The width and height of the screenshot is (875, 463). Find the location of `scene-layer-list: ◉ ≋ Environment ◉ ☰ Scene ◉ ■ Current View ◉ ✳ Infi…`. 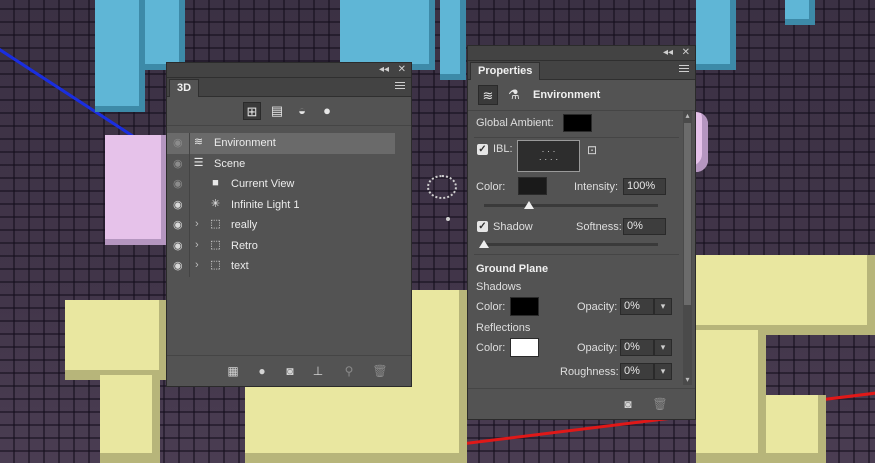

scene-layer-list: ◉ ≋ Environment ◉ ☰ Scene ◉ ■ Current View ◉ ✳ Infi… is located at coordinates (289, 205).